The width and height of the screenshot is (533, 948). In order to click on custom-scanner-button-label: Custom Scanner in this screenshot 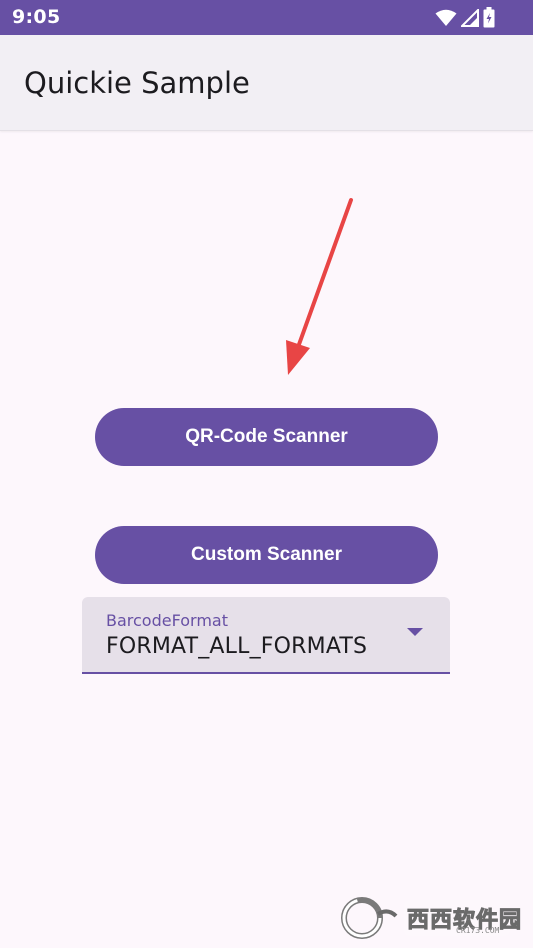, I will do `click(266, 554)`.